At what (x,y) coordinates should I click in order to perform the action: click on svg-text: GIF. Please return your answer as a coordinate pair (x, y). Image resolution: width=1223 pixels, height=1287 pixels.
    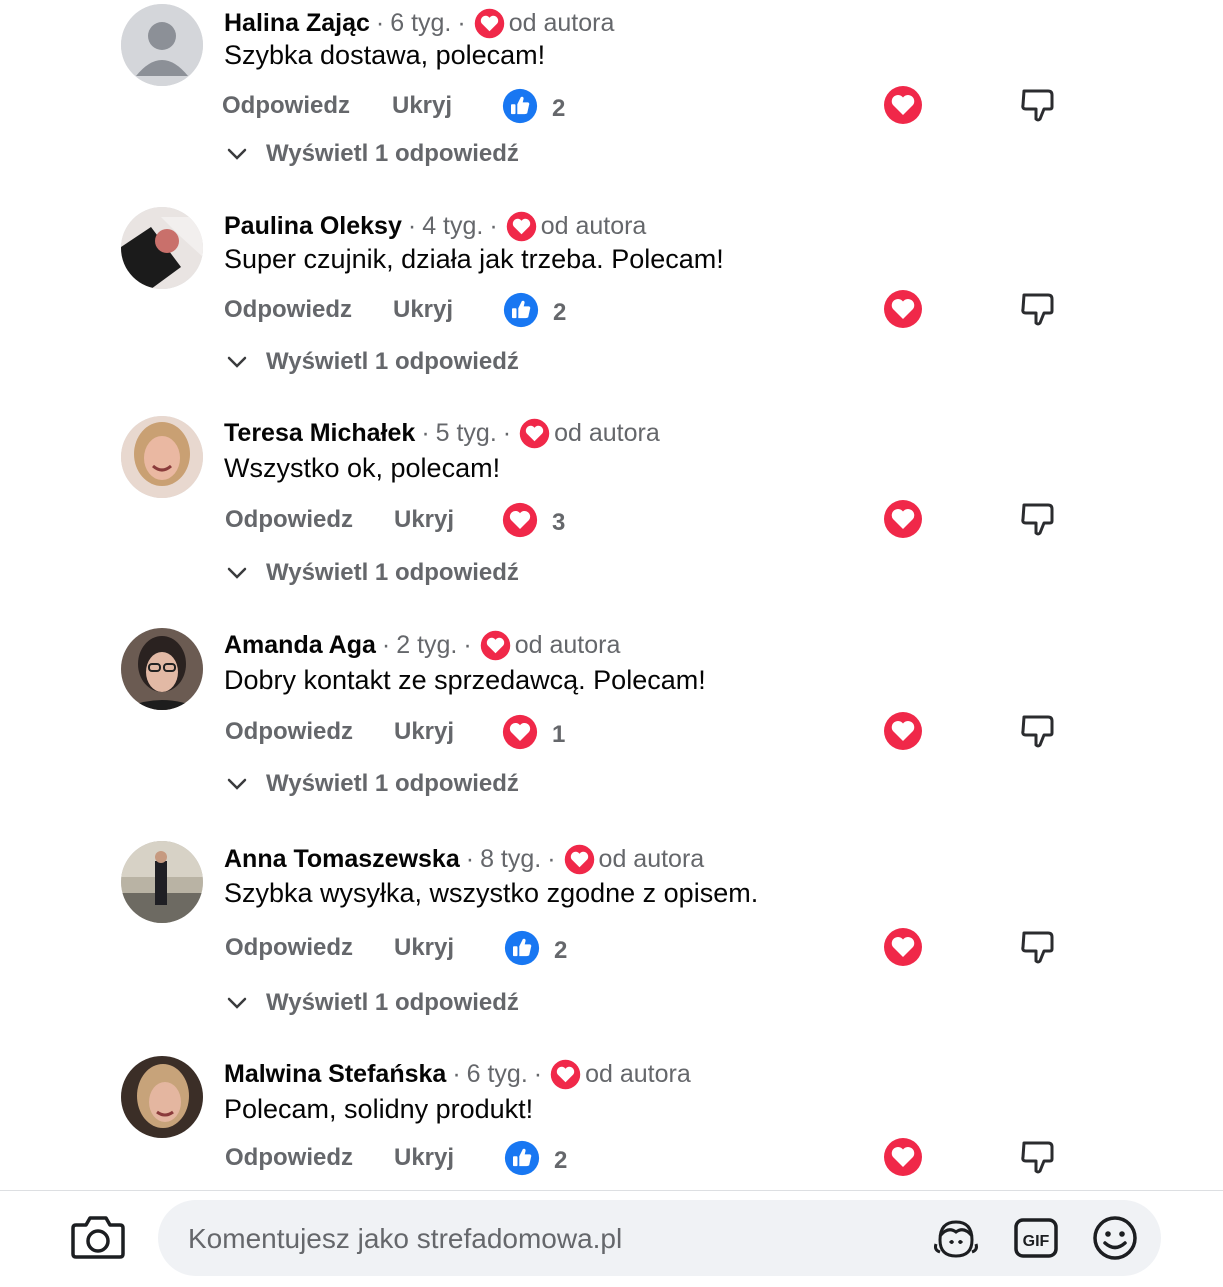
    Looking at the image, I should click on (1036, 1241).